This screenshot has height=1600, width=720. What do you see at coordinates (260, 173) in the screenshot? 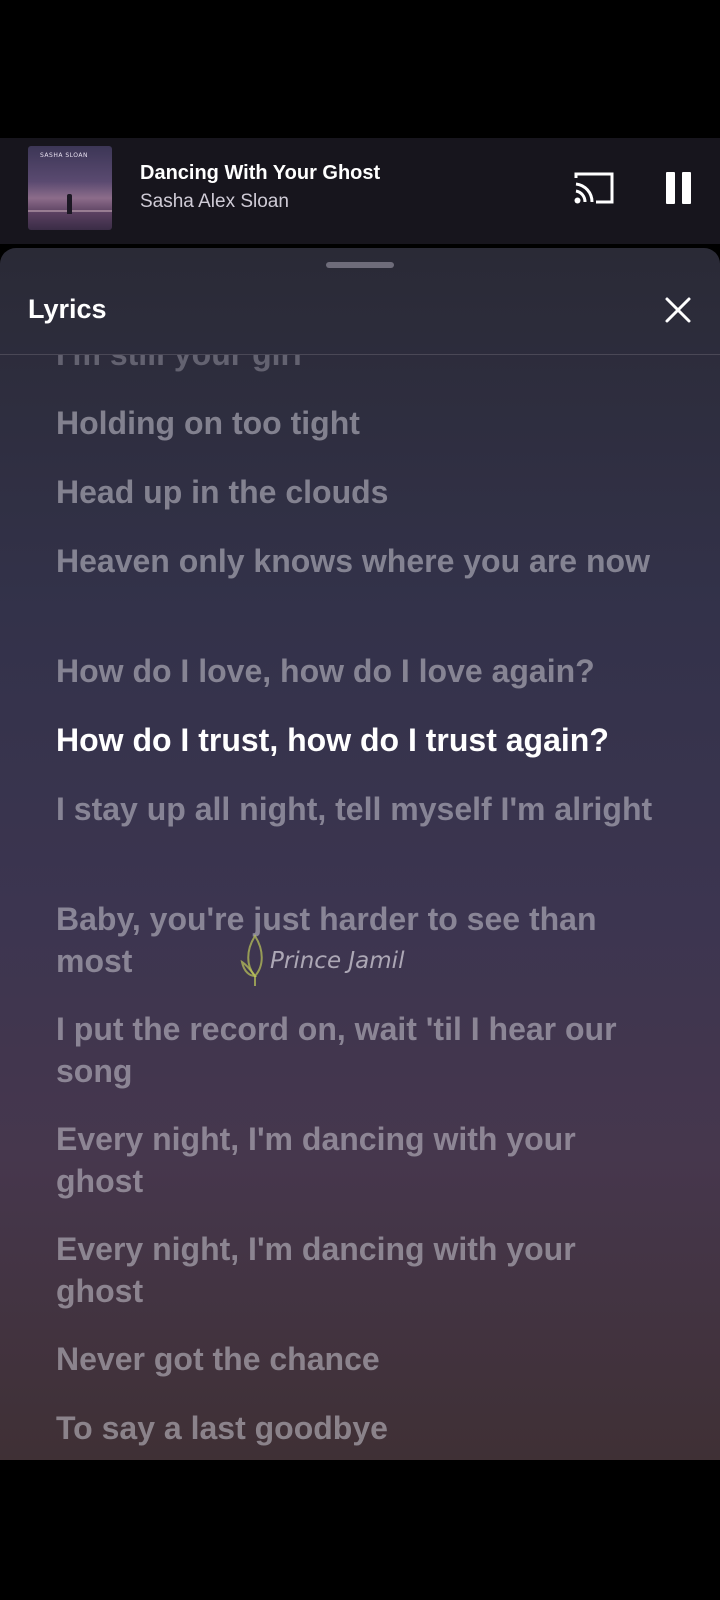
I see `track-title: Dancing With Your Ghost` at bounding box center [260, 173].